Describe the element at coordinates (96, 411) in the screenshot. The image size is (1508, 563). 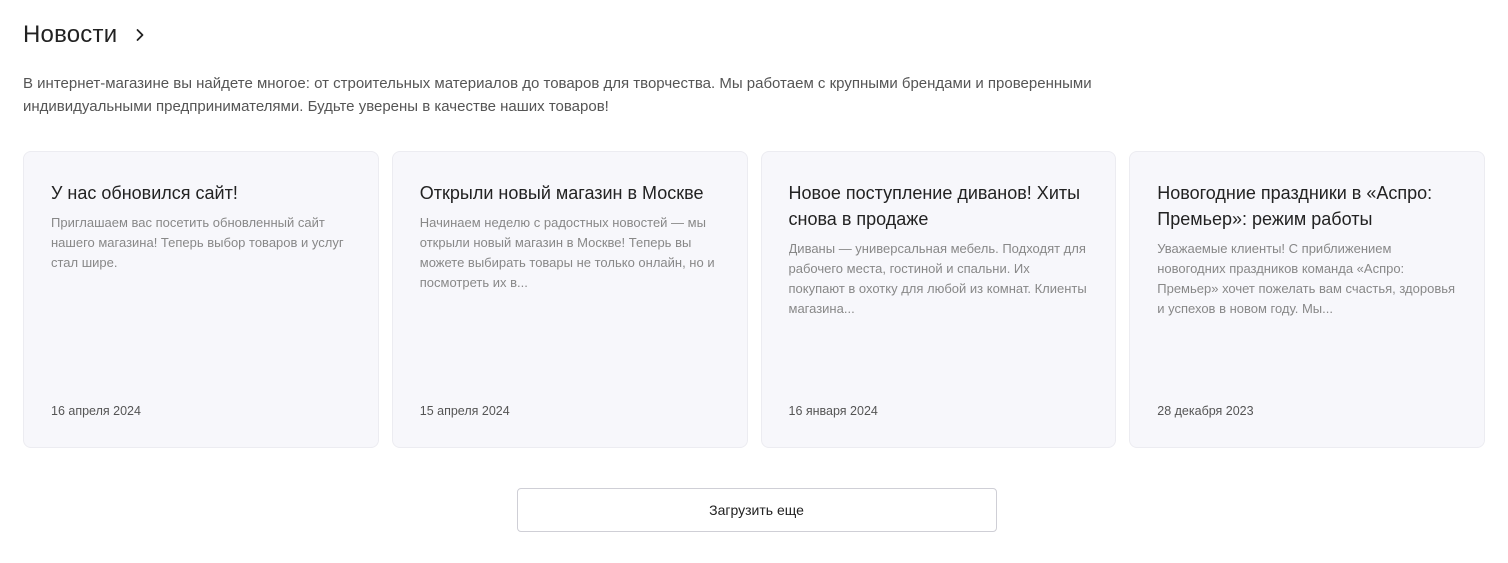
I see `news-card-date: 16 апреля 2024` at that location.